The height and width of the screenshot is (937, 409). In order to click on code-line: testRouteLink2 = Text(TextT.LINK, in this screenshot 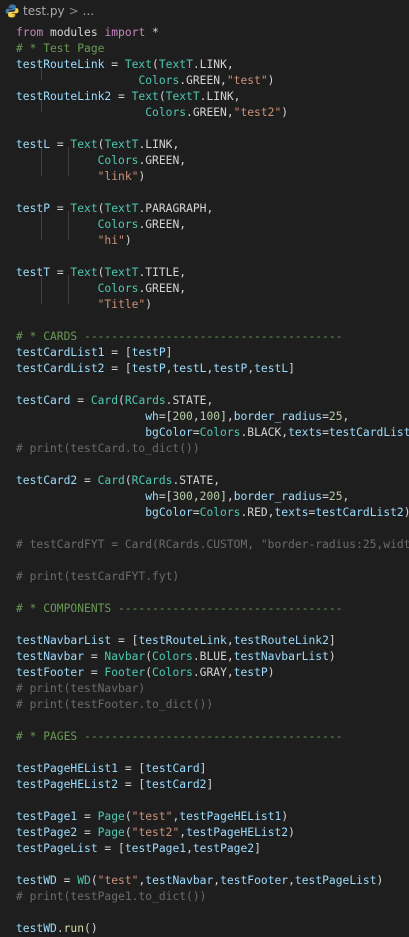, I will do `click(128, 97)`.